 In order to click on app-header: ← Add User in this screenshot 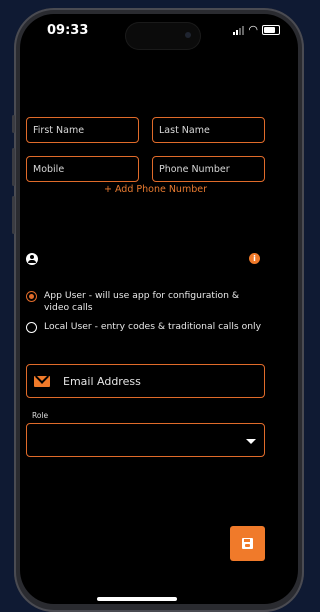, I will do `click(74, 55)`.